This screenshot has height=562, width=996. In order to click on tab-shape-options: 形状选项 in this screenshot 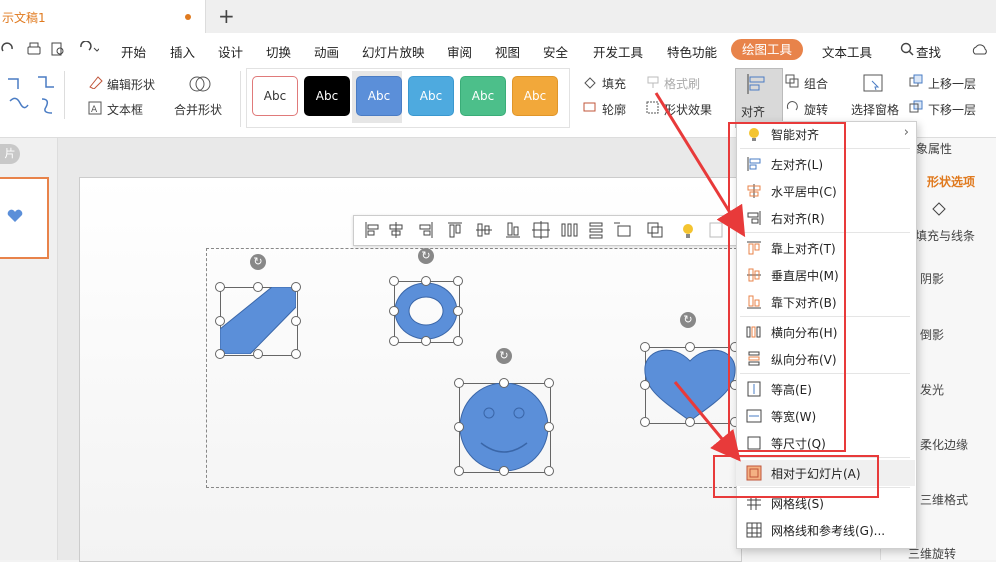, I will do `click(951, 181)`.